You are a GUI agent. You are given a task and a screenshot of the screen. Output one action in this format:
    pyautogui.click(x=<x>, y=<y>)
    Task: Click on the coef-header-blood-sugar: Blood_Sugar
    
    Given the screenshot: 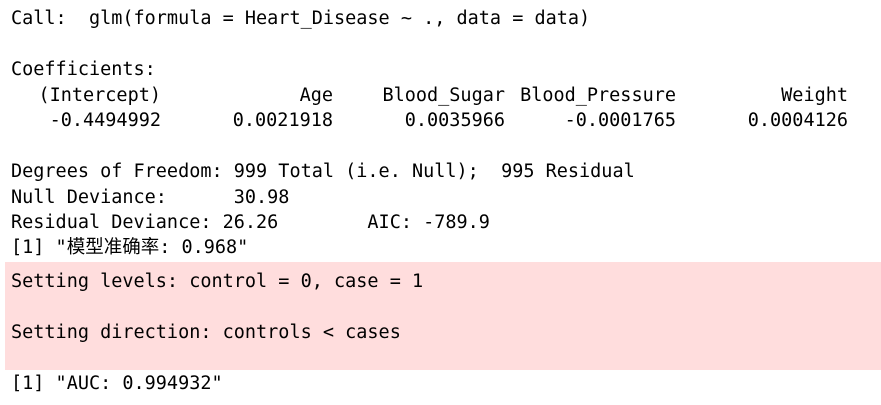 What is the action you would take?
    pyautogui.click(x=443, y=95)
    